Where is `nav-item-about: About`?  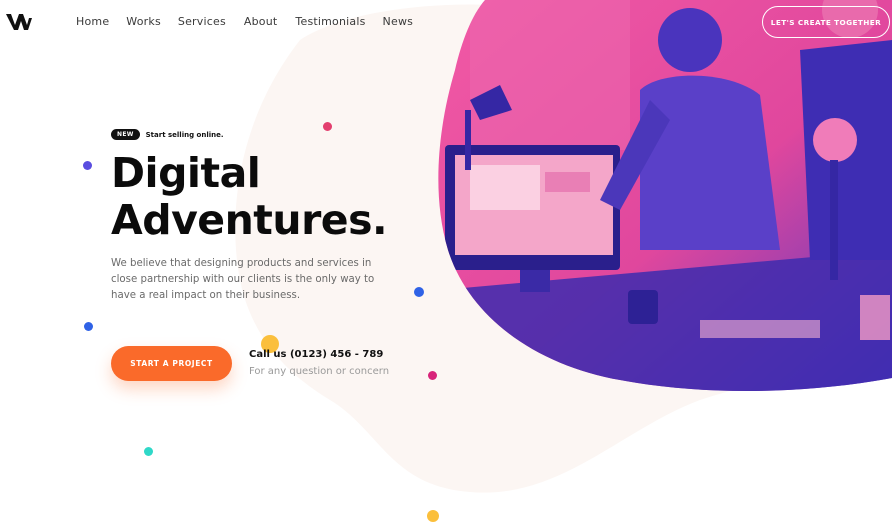
nav-item-about: About is located at coordinates (261, 21).